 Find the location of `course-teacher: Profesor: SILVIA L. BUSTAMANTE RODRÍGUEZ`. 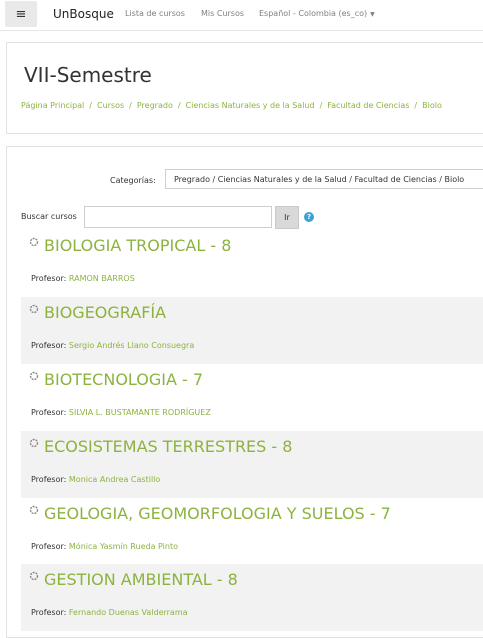

course-teacher: Profesor: SILVIA L. BUSTAMANTE RODRÍGUEZ is located at coordinates (121, 412).